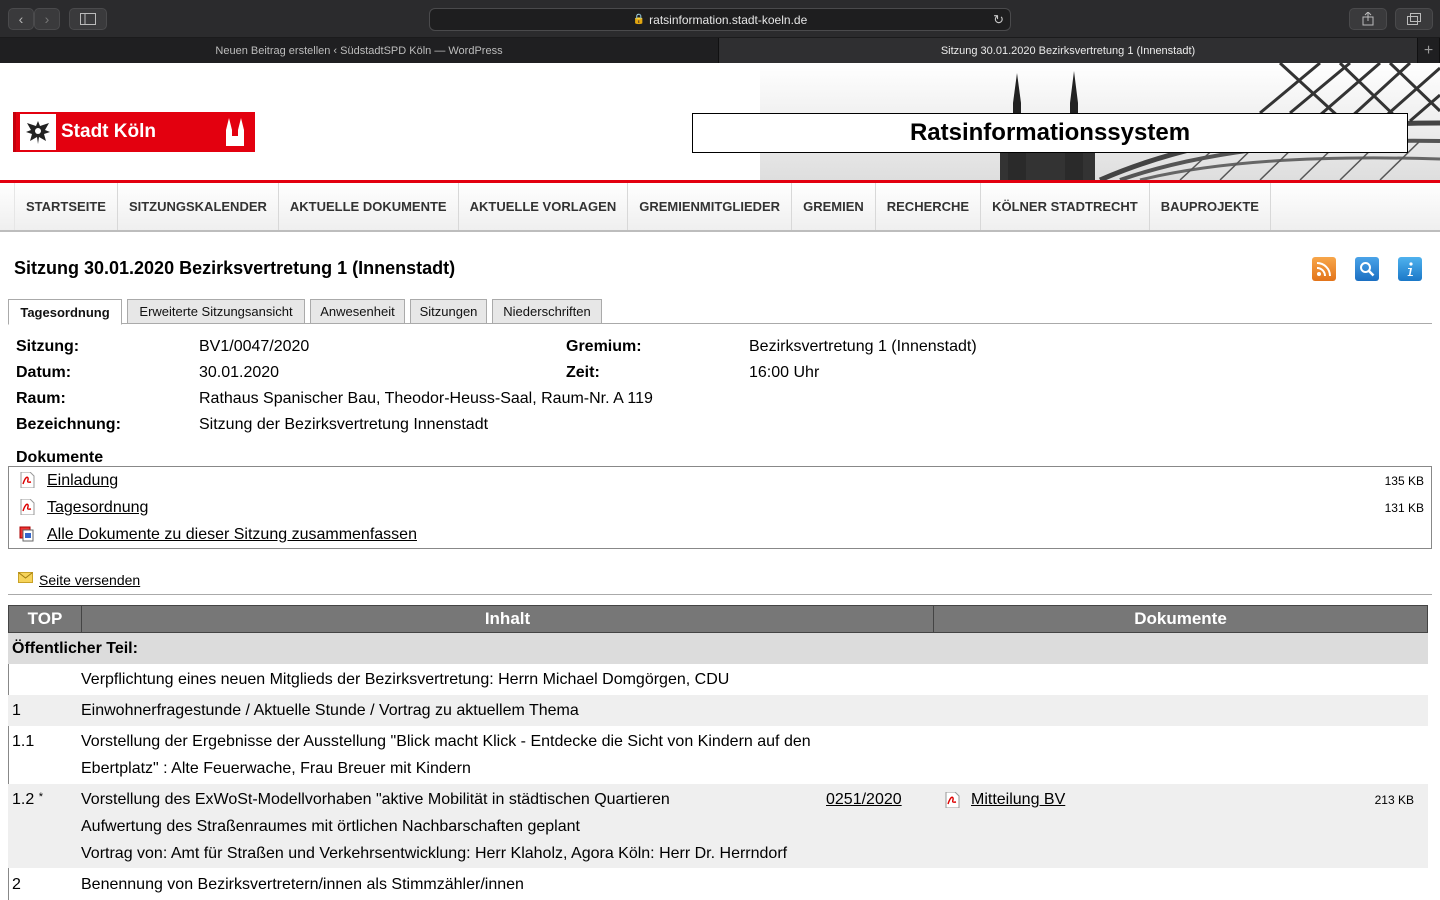  What do you see at coordinates (1065, 206) in the screenshot?
I see `nav-koelner-stadtrecht: KÖLNER STADTRECHT` at bounding box center [1065, 206].